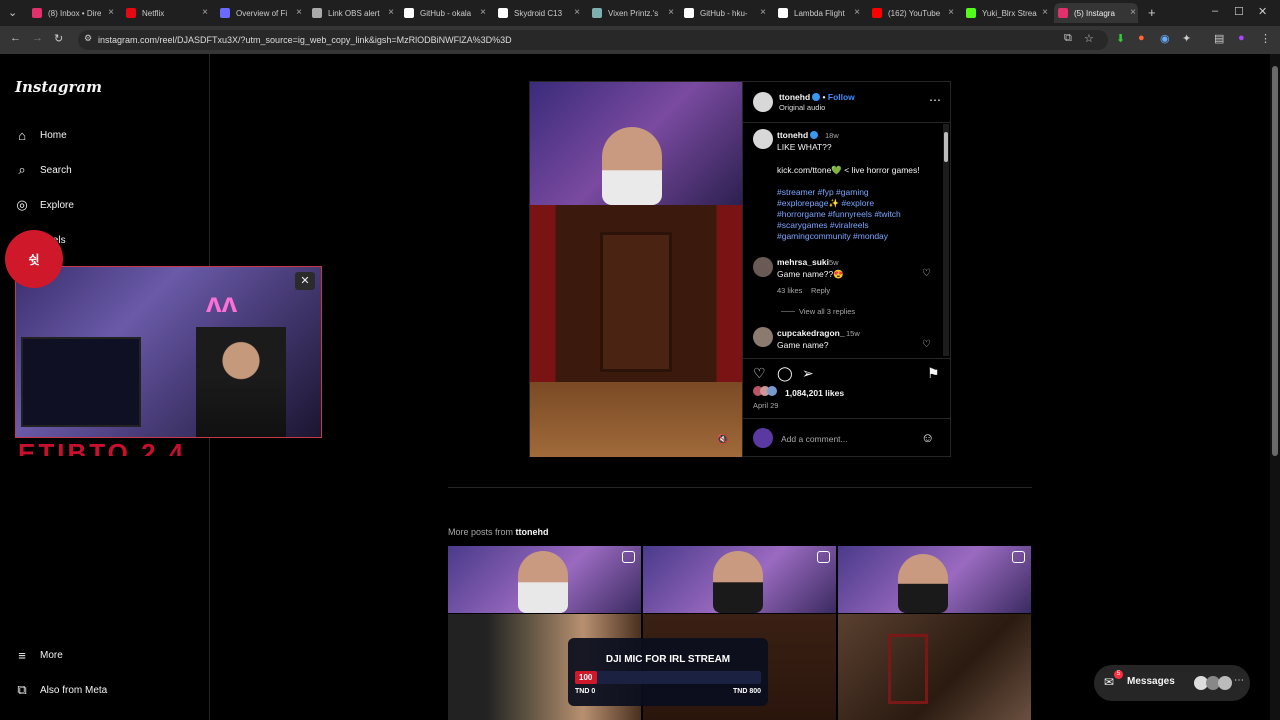  What do you see at coordinates (946, 147) in the screenshot?
I see `comments-scroll-thumb` at bounding box center [946, 147].